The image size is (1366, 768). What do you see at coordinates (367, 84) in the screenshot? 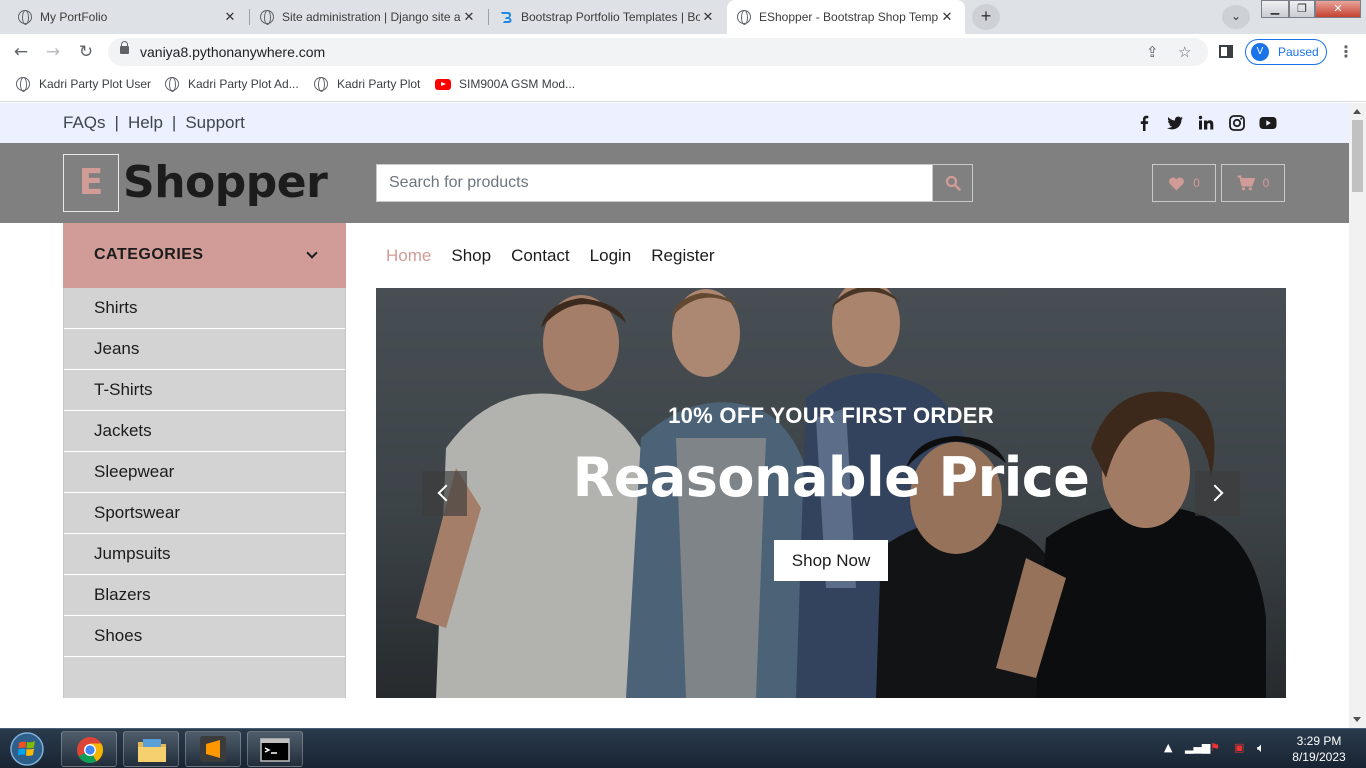
I see `bookmark-item: Kadri Party Plot` at bounding box center [367, 84].